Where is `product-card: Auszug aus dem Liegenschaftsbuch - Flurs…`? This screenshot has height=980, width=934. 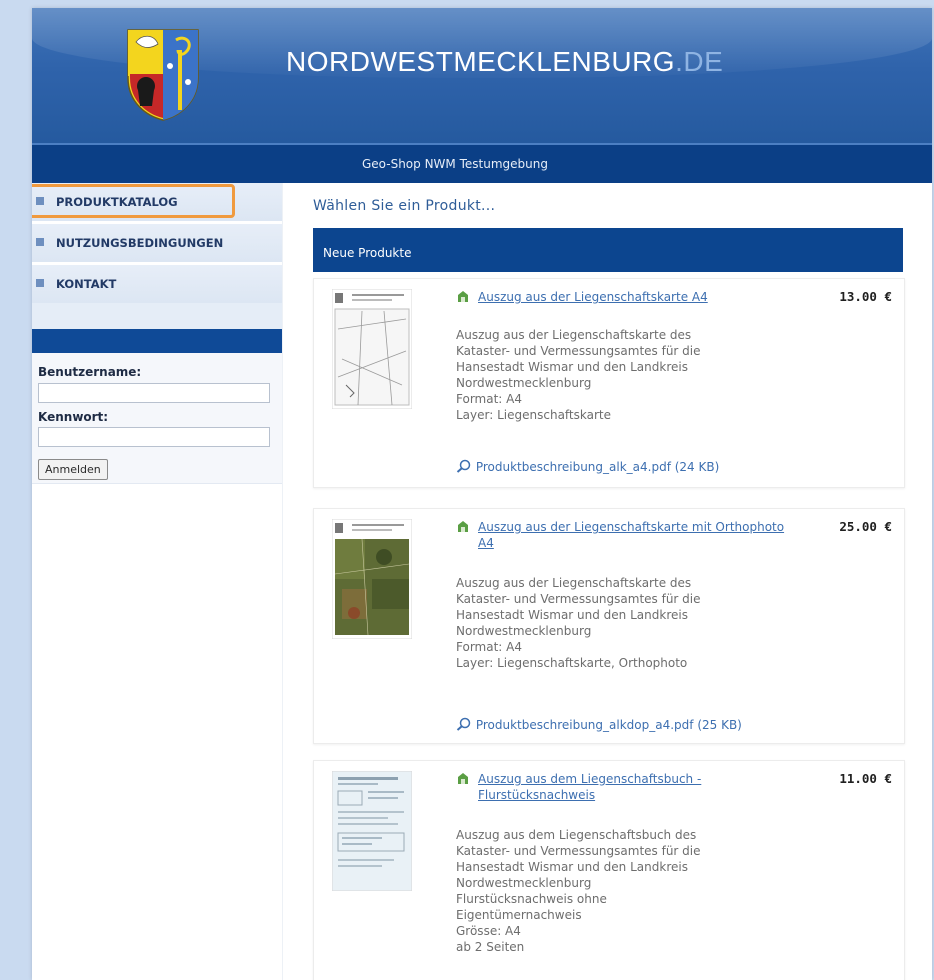
product-card: Auszug aus dem Liegenschaftsbuch - Flurs… is located at coordinates (609, 870).